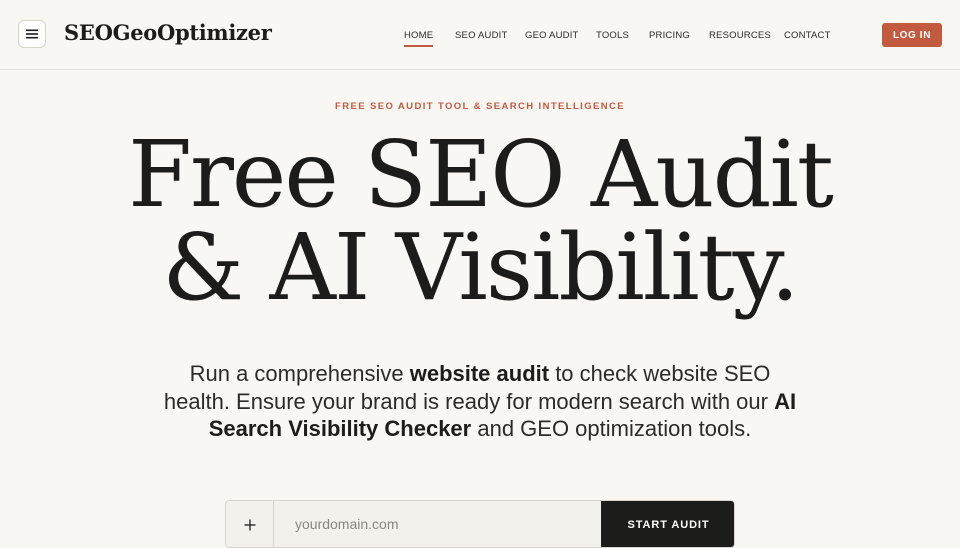  Describe the element at coordinates (667, 524) in the screenshot. I see `start-audit-button: START AUDIT` at that location.